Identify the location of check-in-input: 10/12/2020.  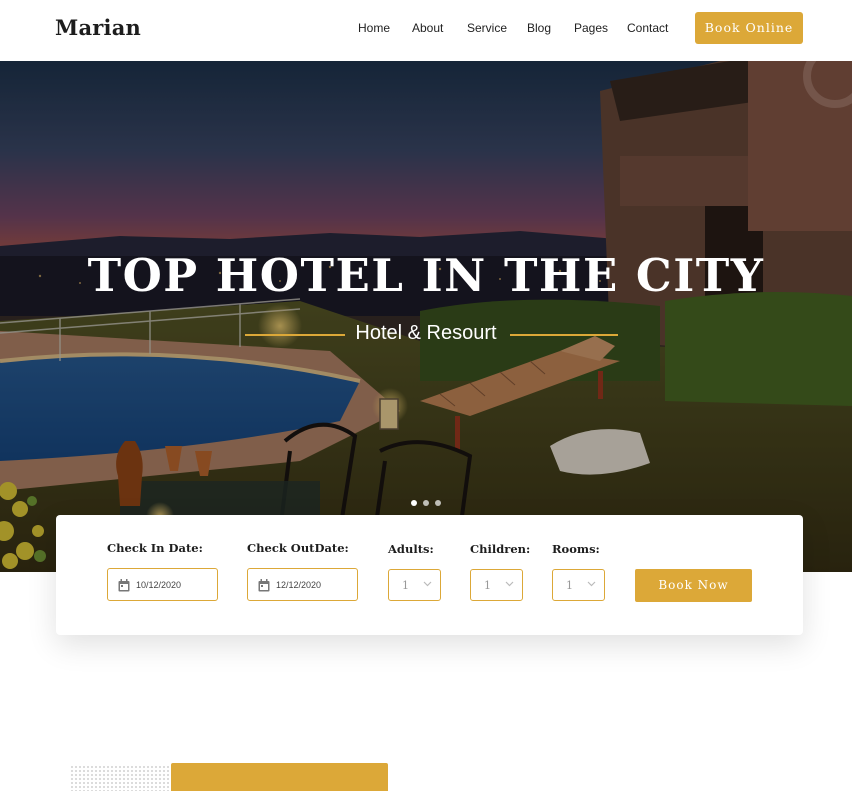
(162, 584).